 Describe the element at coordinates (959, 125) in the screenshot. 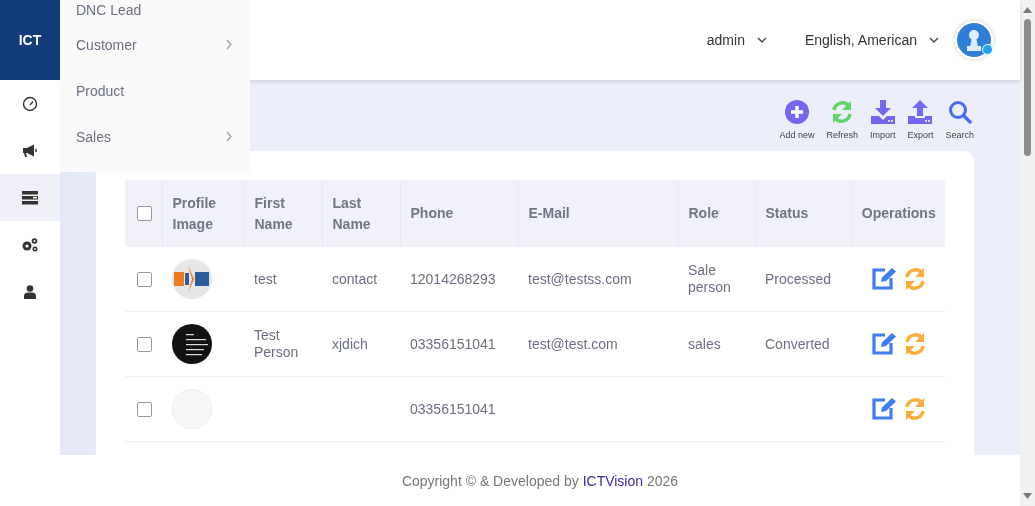

I see `search-button: Search` at that location.